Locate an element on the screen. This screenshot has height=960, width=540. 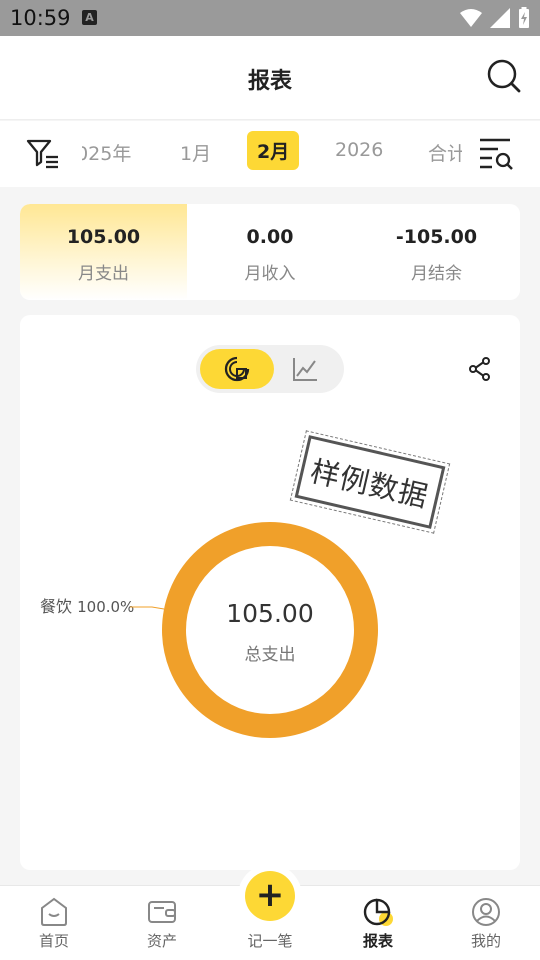
period-selector: 2025年 1月 2月 2026 合计 is located at coordinates (270, 154).